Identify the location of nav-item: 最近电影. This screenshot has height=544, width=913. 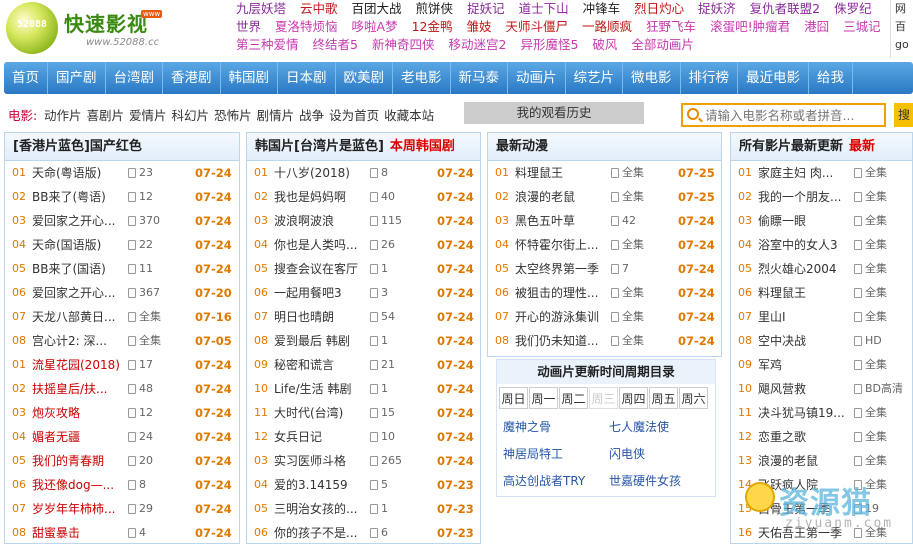
(773, 78).